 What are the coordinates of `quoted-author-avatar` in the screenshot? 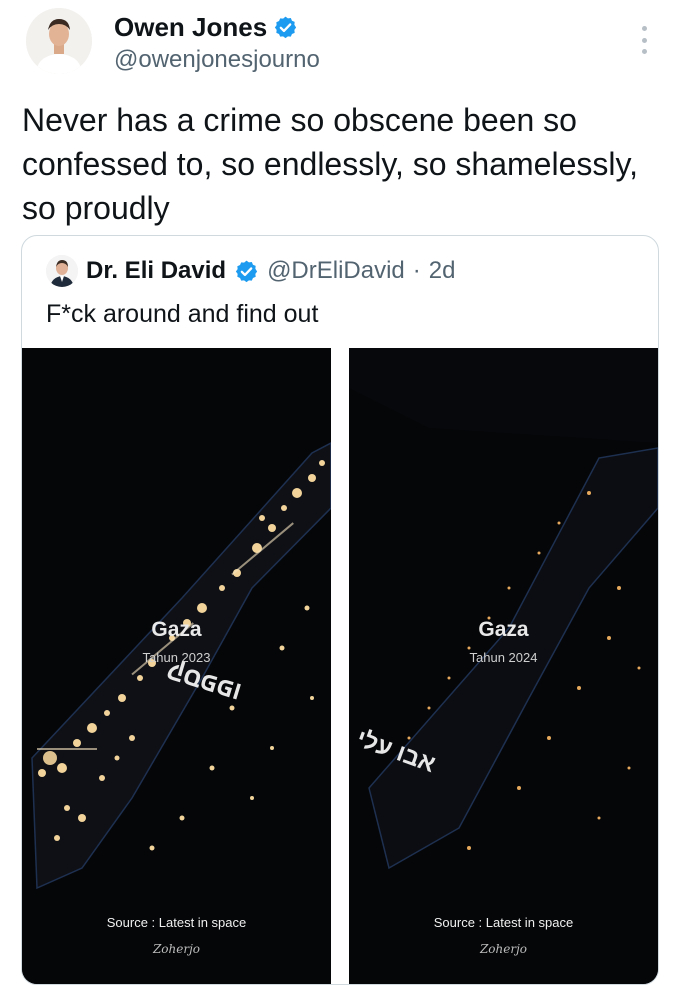 It's located at (62, 271).